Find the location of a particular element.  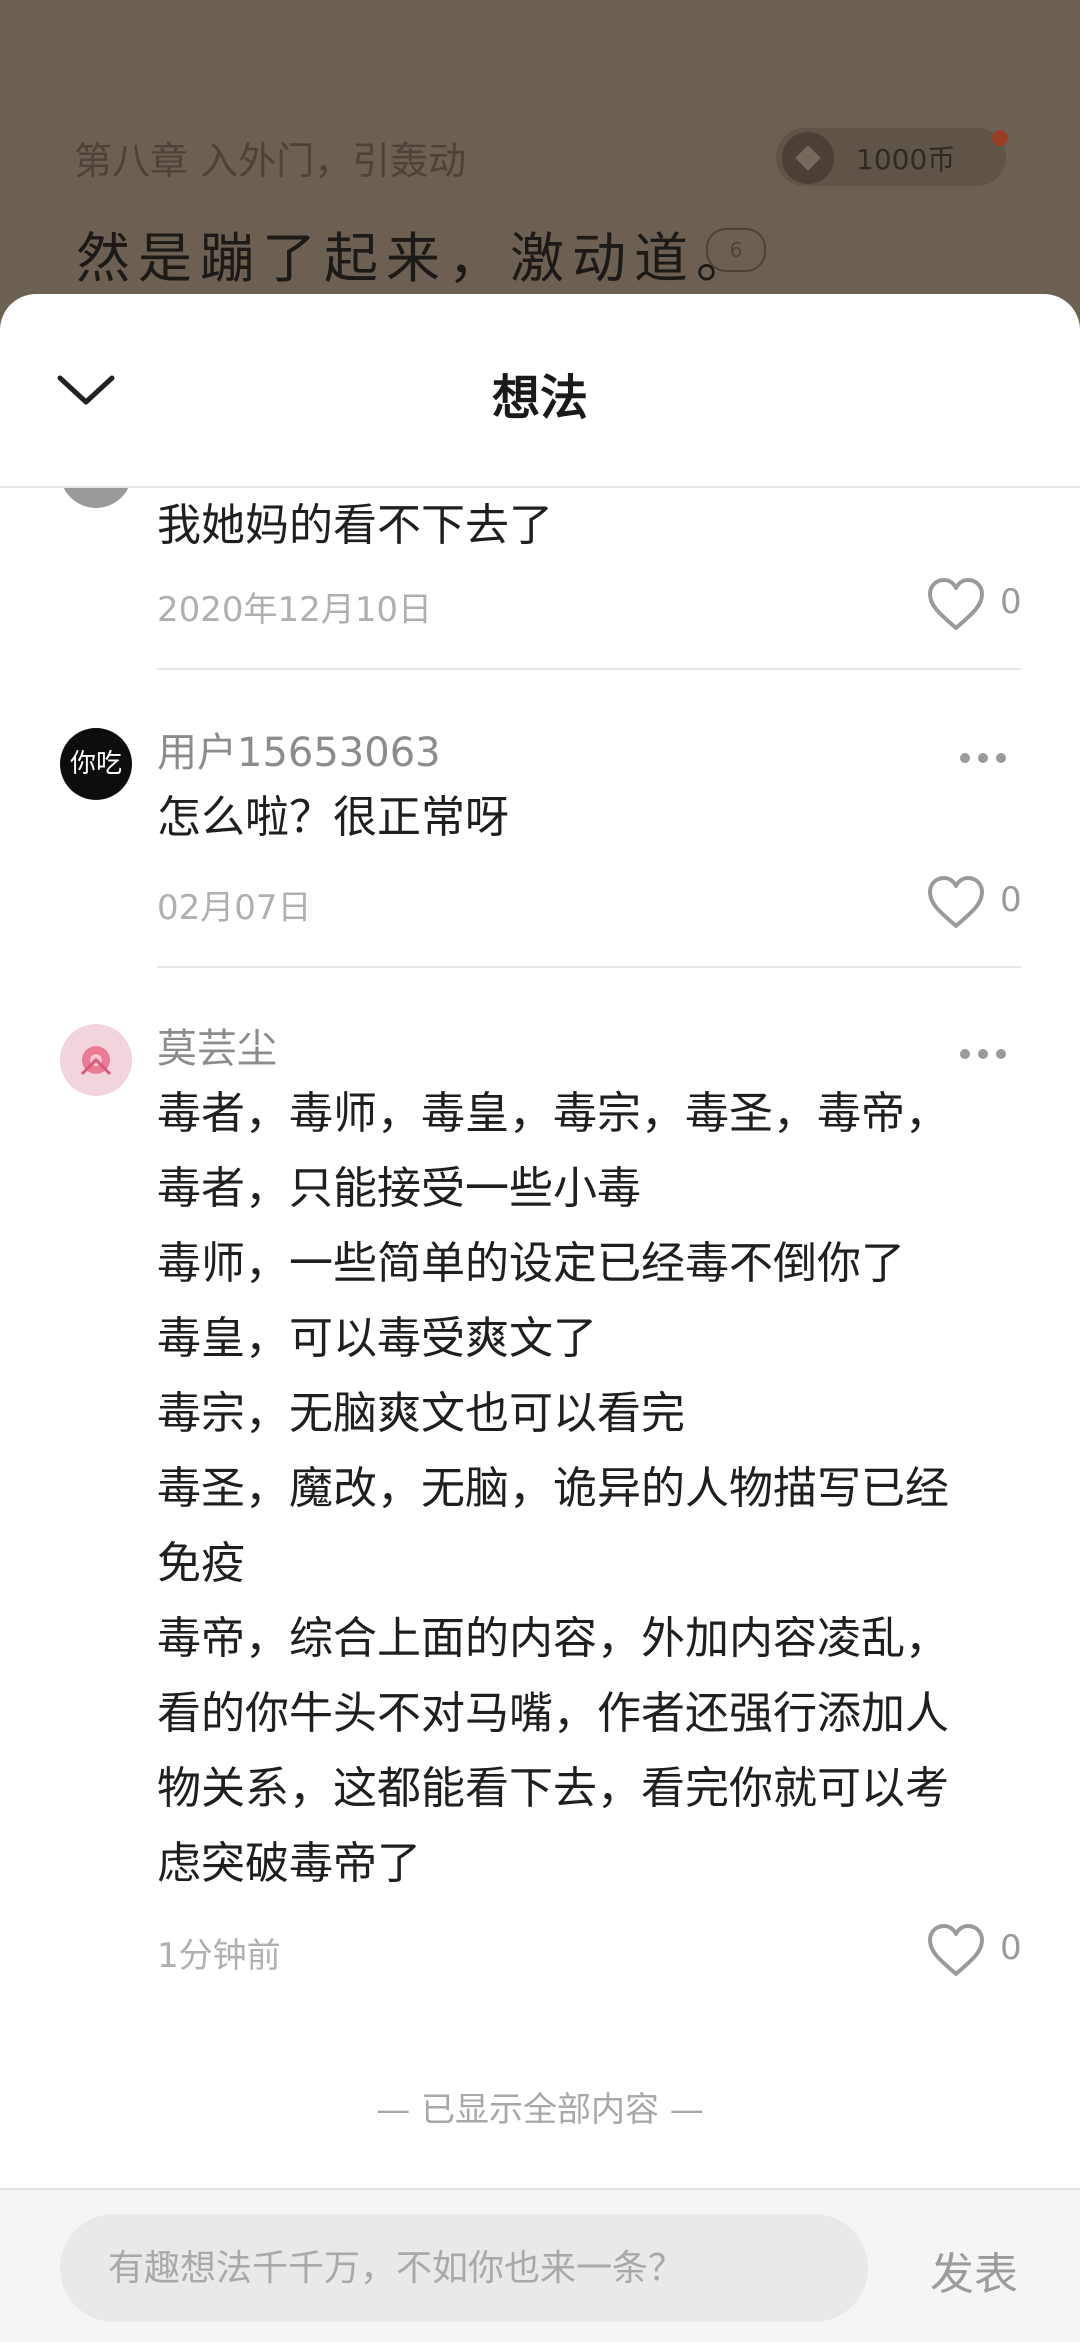

flower-icon is located at coordinates (96, 1061).